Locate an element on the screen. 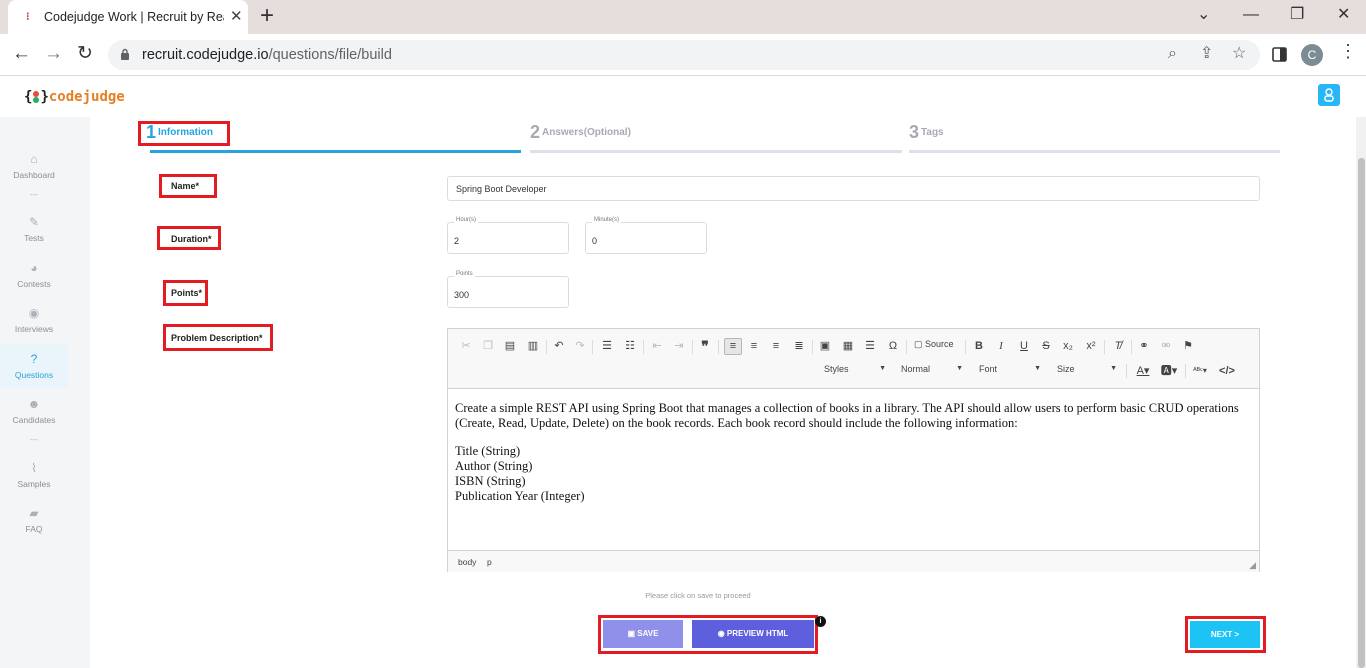 The height and width of the screenshot is (668, 1366). points-field: Points 300 is located at coordinates (508, 289).